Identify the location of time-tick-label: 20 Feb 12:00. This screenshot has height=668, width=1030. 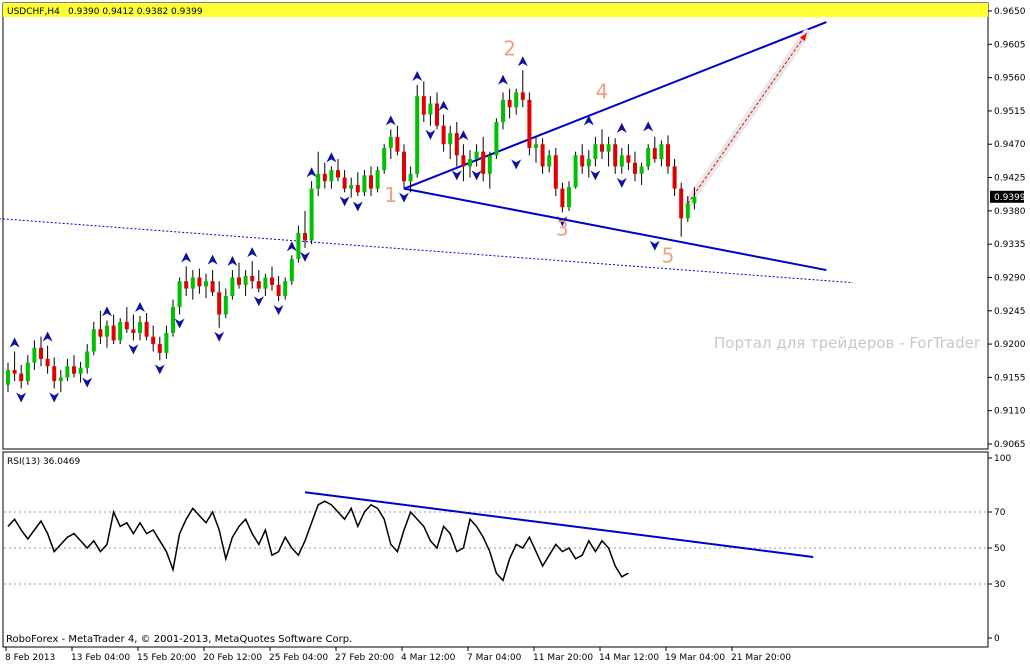
(232, 658).